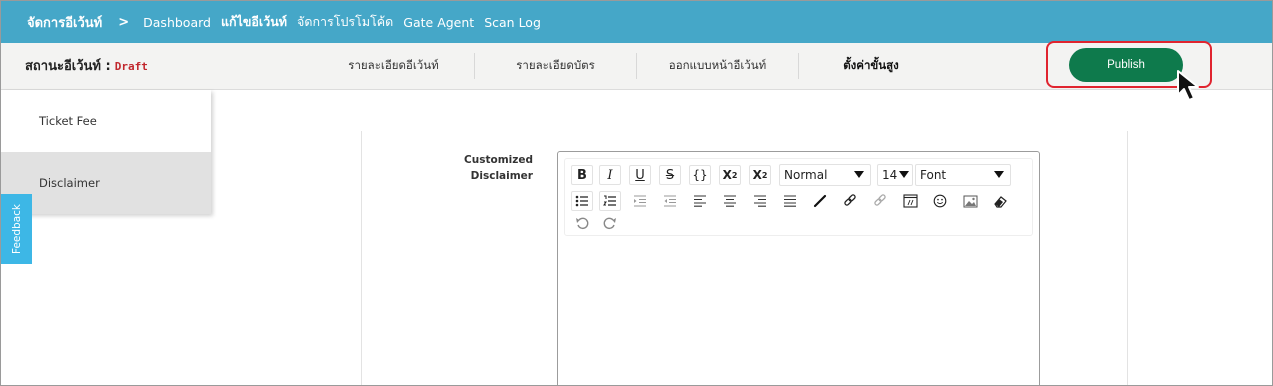 The image size is (1273, 386). What do you see at coordinates (670, 175) in the screenshot?
I see `strikethrough-icon: S` at bounding box center [670, 175].